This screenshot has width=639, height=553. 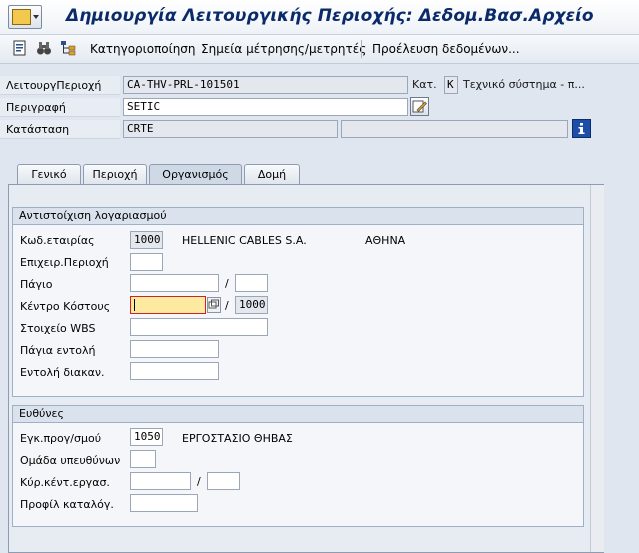 What do you see at coordinates (44, 48) in the screenshot?
I see `binoculars-icon` at bounding box center [44, 48].